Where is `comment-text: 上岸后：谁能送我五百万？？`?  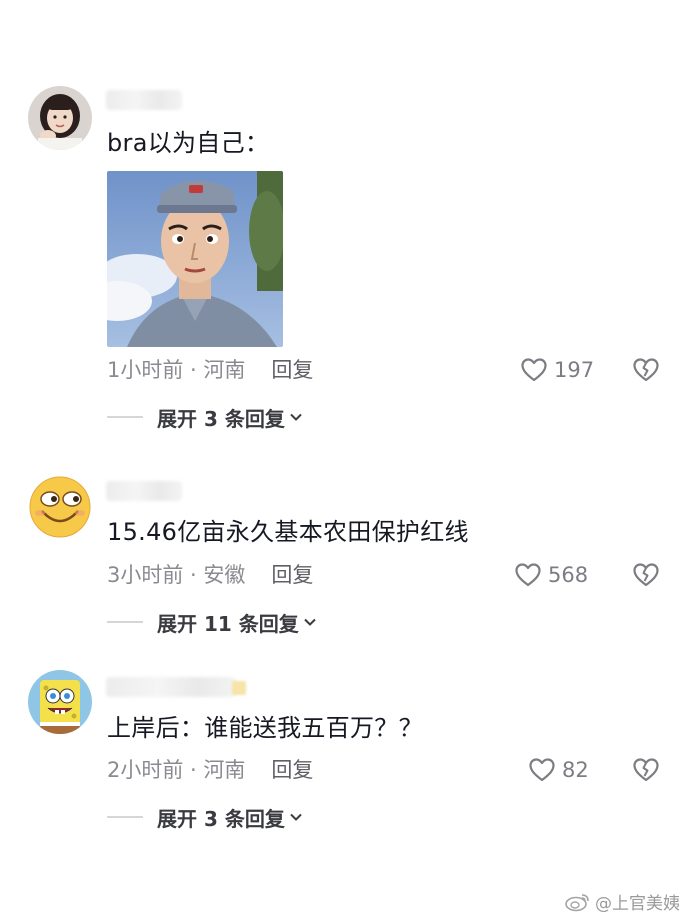
comment-text: 上岸后：谁能送我五百万？？ is located at coordinates (265, 728).